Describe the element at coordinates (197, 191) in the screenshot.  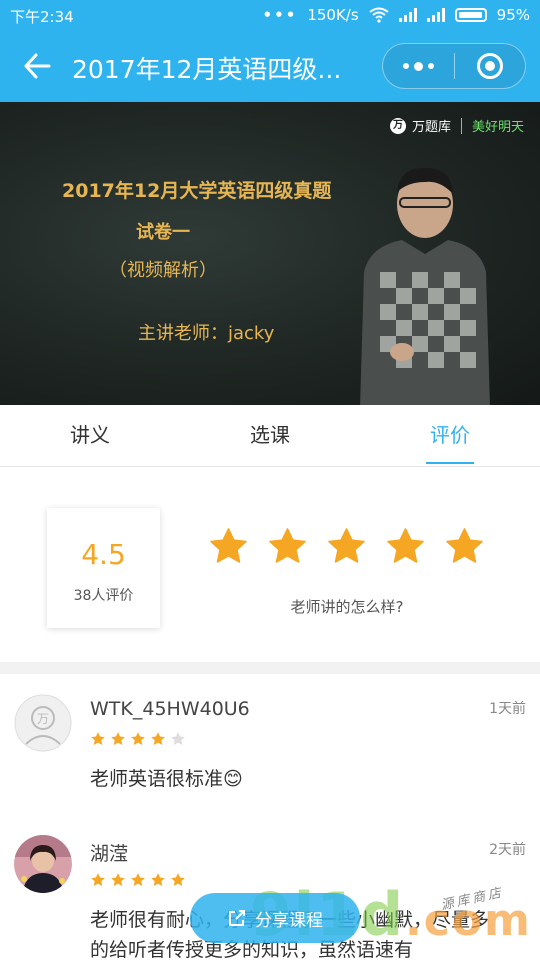
I see `video-title: 2017年12月大学英语四级真题` at that location.